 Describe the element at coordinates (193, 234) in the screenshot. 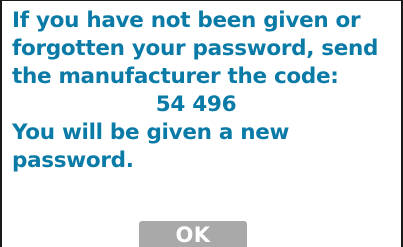

I see `ok-button: OK` at that location.